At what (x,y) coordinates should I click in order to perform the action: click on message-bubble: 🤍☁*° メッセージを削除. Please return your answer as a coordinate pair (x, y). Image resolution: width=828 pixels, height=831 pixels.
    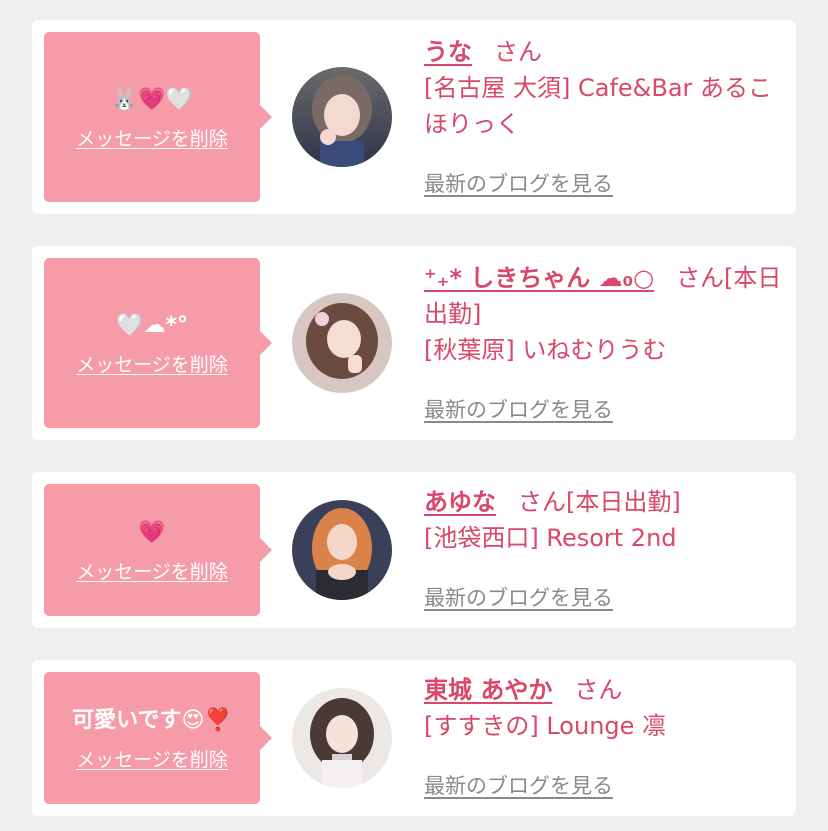
    Looking at the image, I should click on (158, 343).